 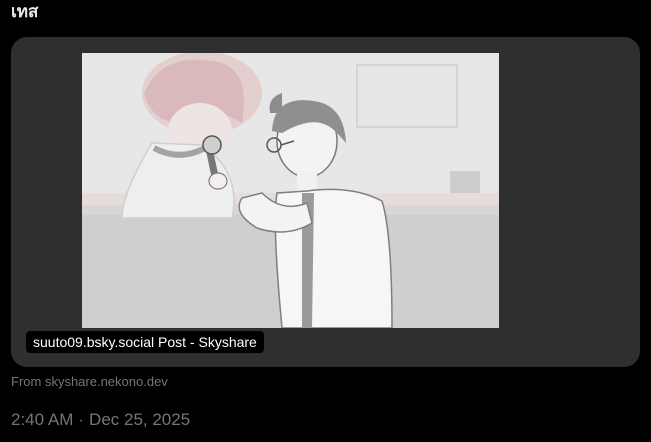 I want to click on post-date: Dec 25, 2025, so click(x=140, y=419).